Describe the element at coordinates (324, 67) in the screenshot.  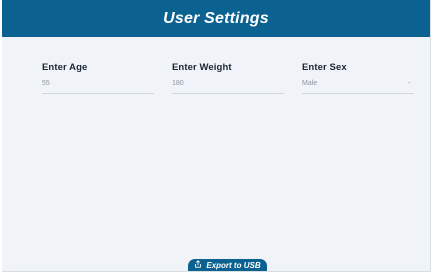
I see `sex-label: Enter Sex` at that location.